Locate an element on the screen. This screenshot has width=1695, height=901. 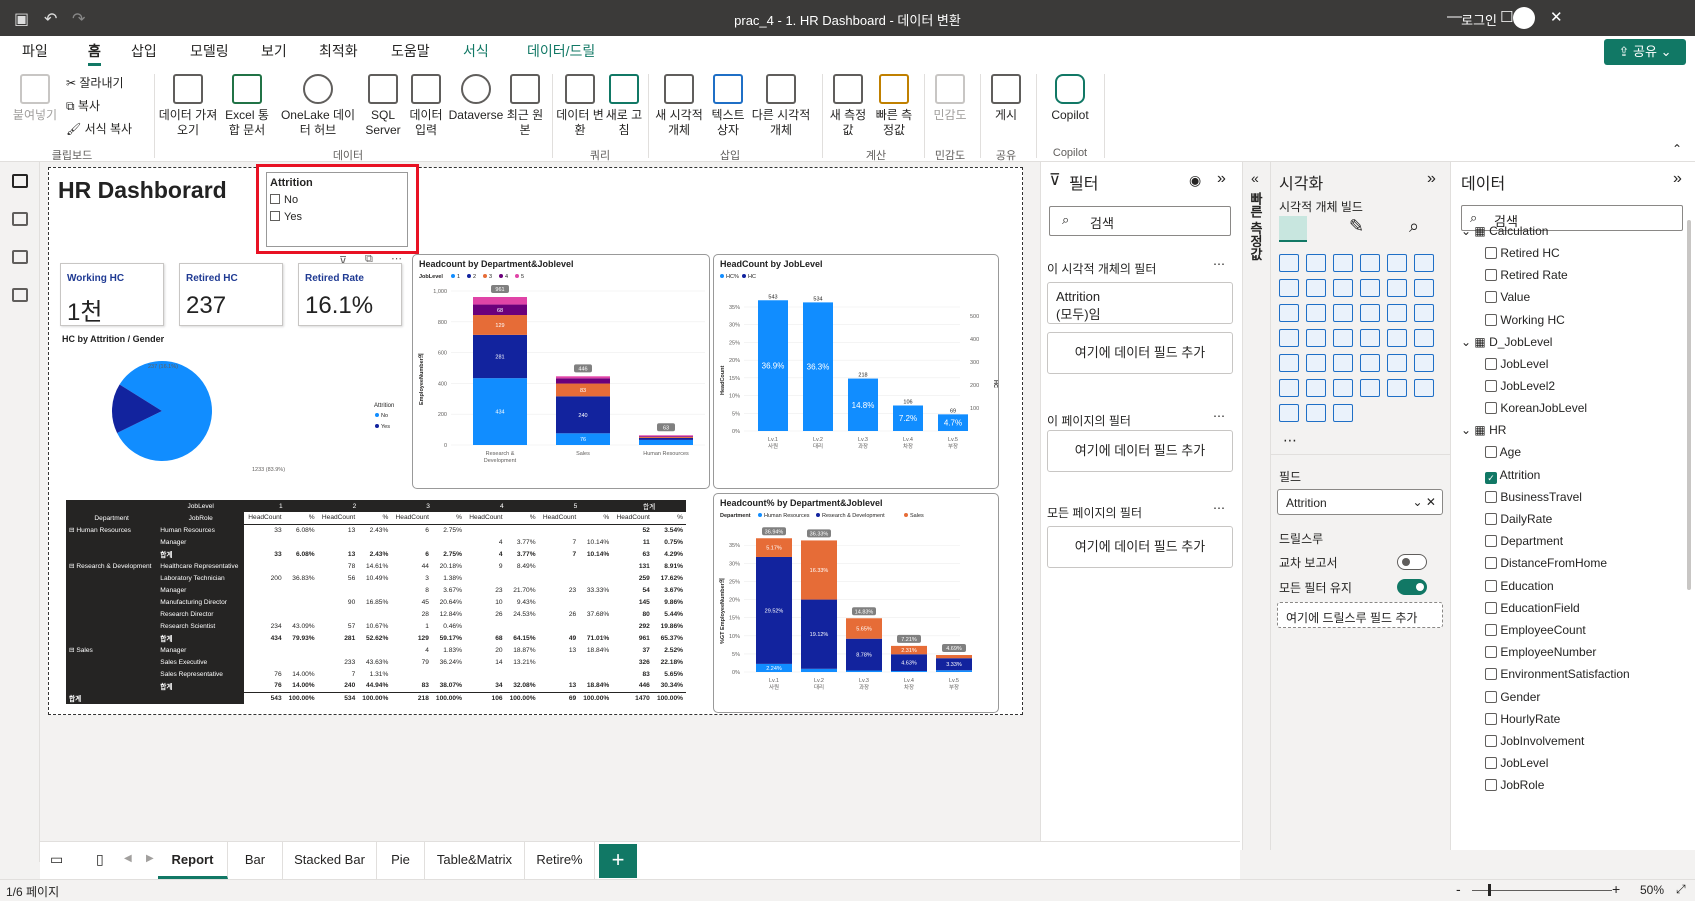
analytics-tab-icon: ⌕ is located at coordinates (1414, 226).